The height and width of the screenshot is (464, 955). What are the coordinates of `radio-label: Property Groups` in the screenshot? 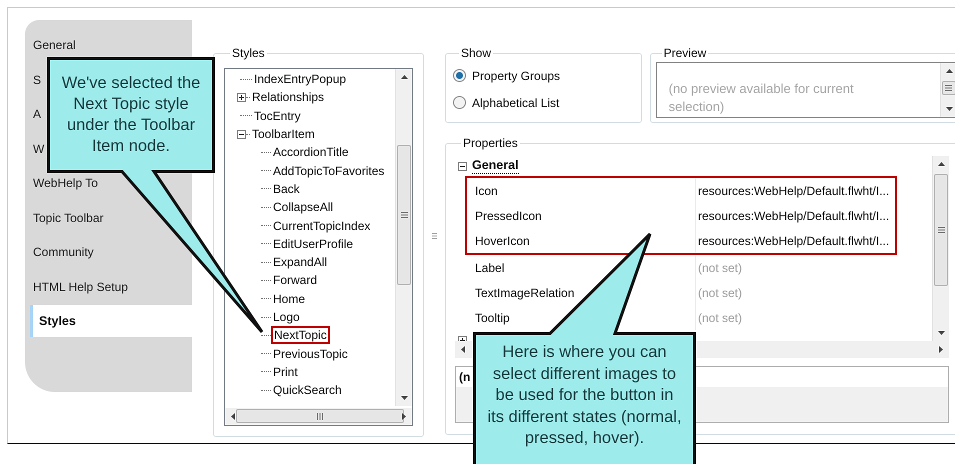 It's located at (516, 75).